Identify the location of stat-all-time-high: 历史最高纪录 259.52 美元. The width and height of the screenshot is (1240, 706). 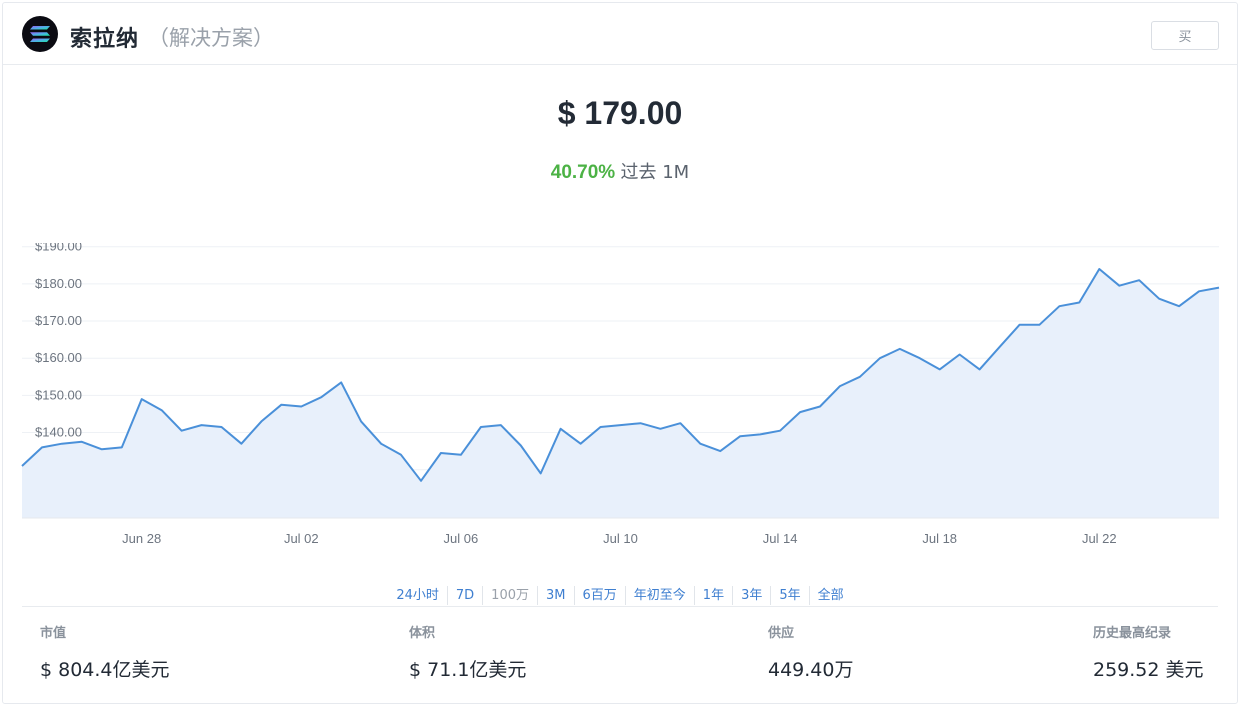
(1148, 652).